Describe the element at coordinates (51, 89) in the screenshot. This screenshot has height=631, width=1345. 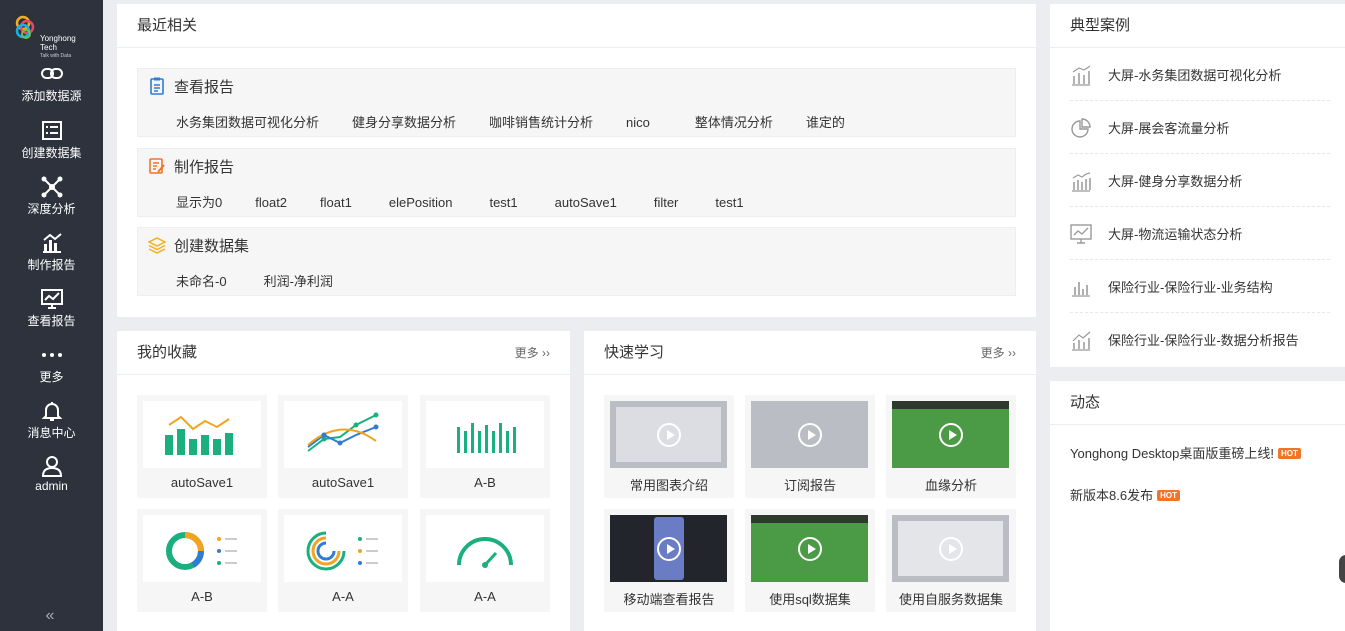
I see `nav-add-datasource: 添加数据源` at that location.